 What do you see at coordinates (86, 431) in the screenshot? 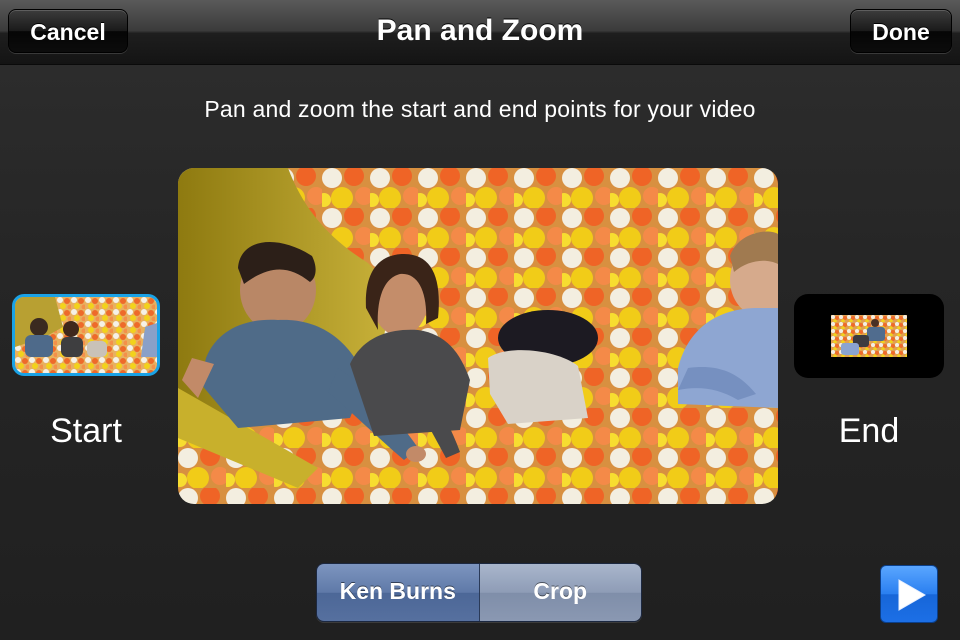
I see `start-label: Start` at bounding box center [86, 431].